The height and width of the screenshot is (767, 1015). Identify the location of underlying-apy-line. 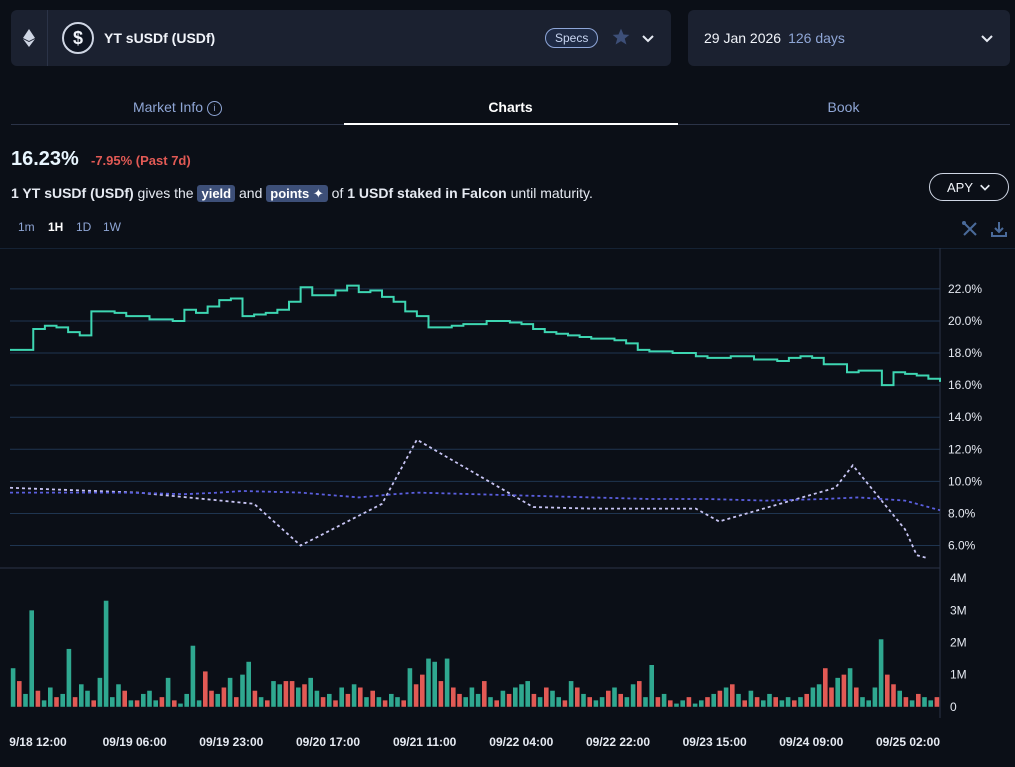
(469, 499).